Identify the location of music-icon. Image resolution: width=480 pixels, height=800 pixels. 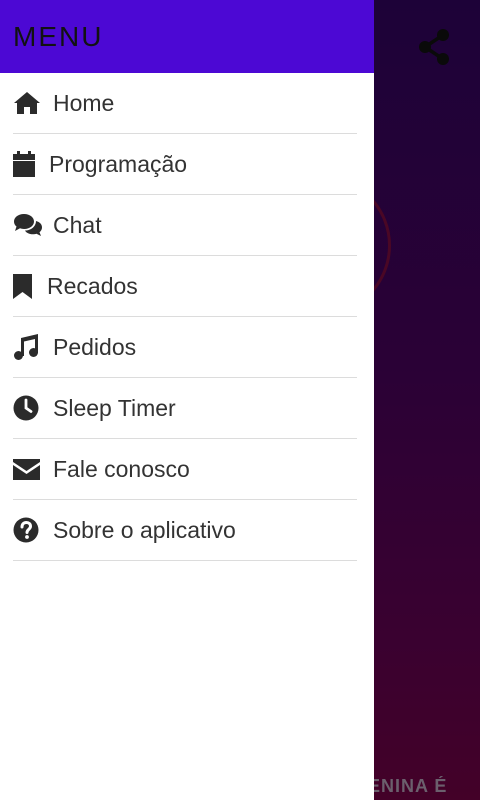
(28, 347).